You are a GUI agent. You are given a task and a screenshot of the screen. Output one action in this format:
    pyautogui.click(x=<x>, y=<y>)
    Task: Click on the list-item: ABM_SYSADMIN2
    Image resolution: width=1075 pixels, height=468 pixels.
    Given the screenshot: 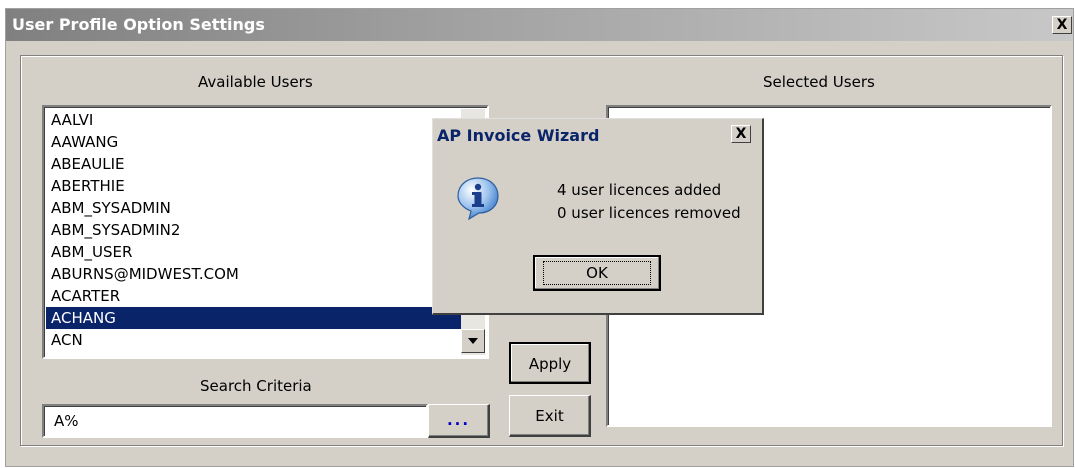 What is the action you would take?
    pyautogui.click(x=253, y=230)
    